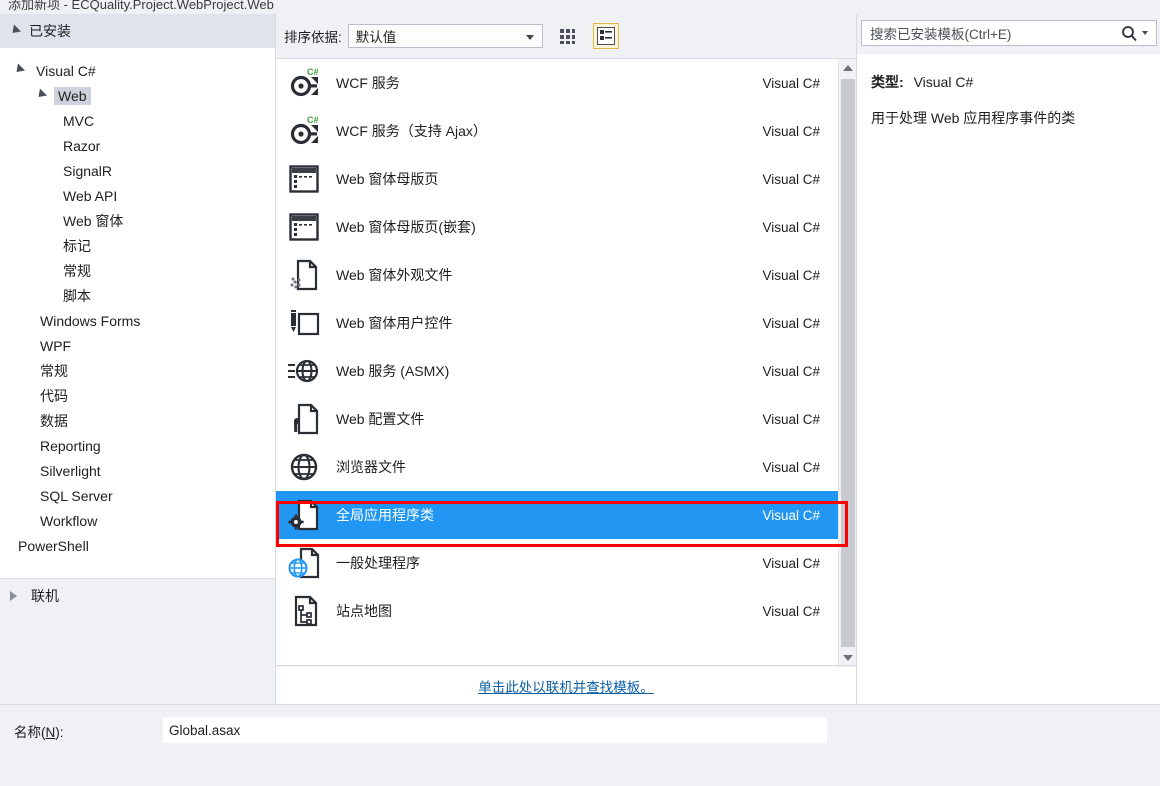 The height and width of the screenshot is (786, 1160). What do you see at coordinates (137, 495) in the screenshot?
I see `tree-node-sql-server: SQL Server` at bounding box center [137, 495].